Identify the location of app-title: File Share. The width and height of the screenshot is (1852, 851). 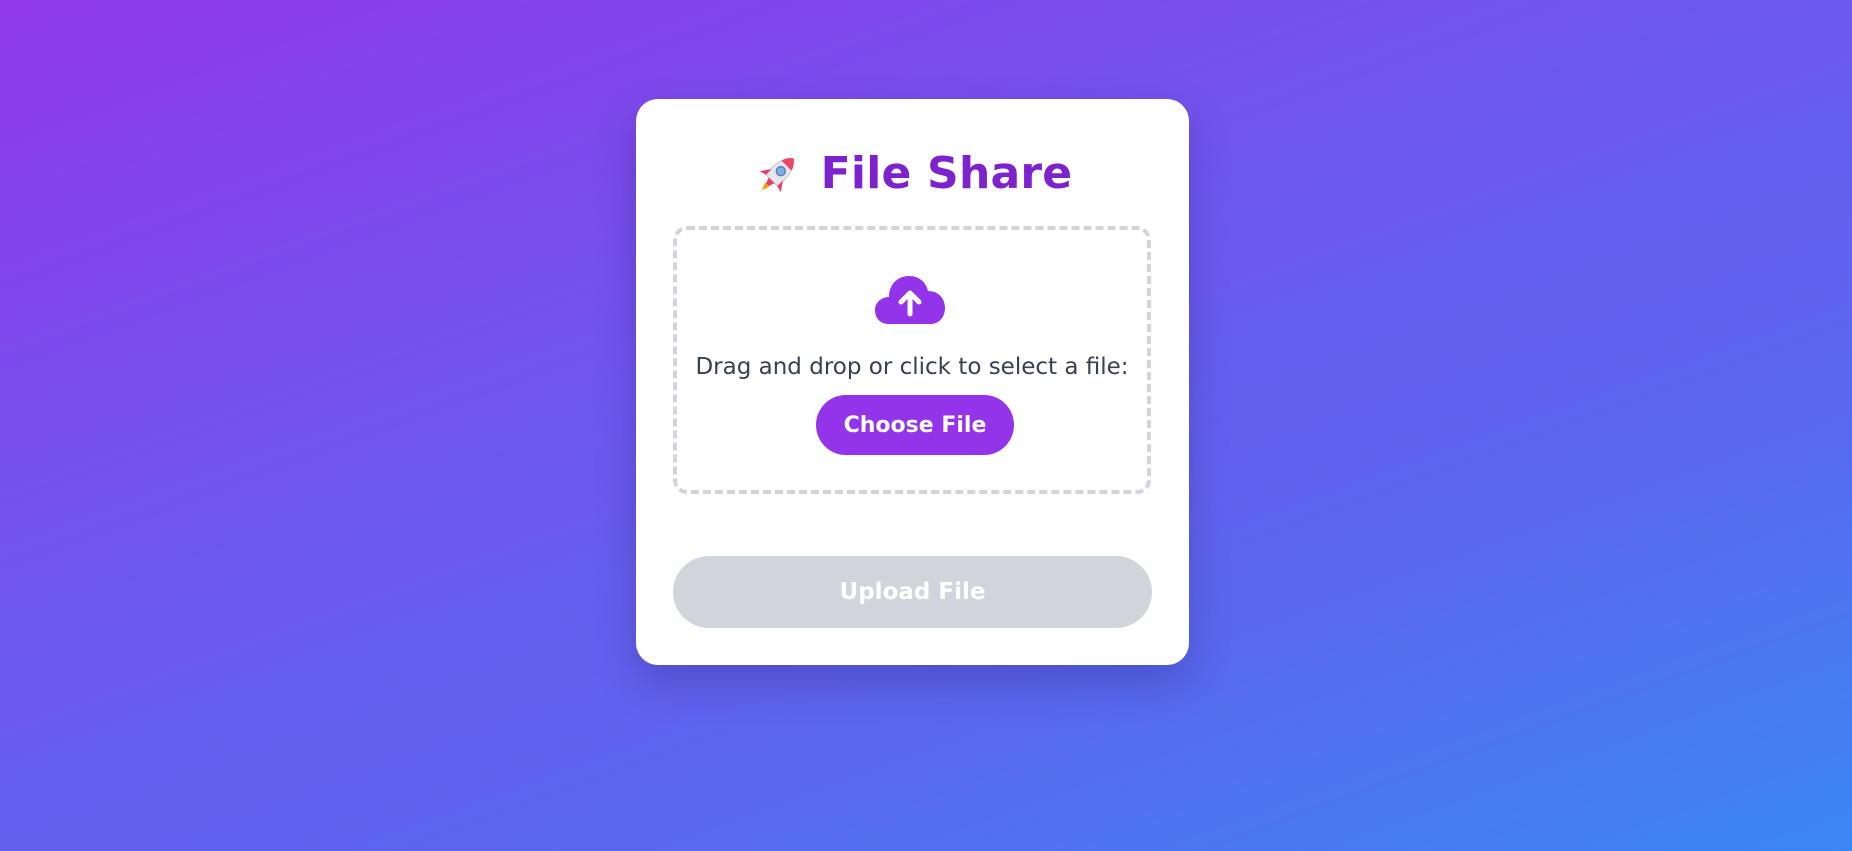
(946, 173).